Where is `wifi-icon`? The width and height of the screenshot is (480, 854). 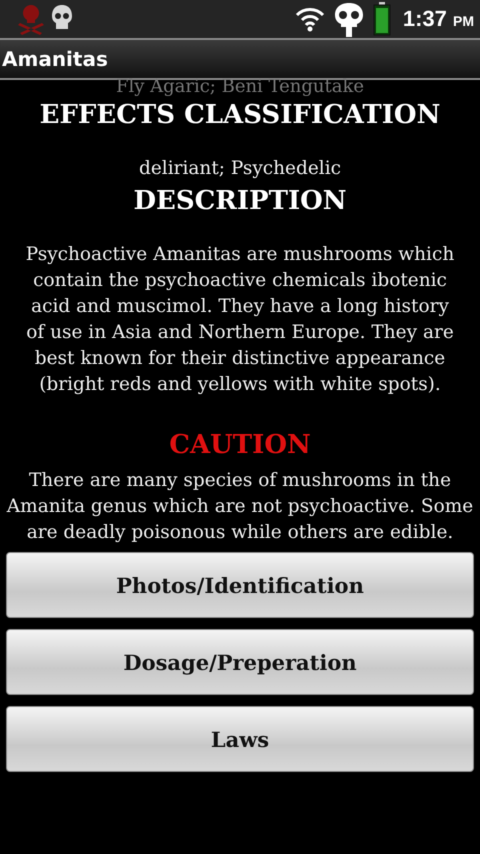 wifi-icon is located at coordinates (309, 19).